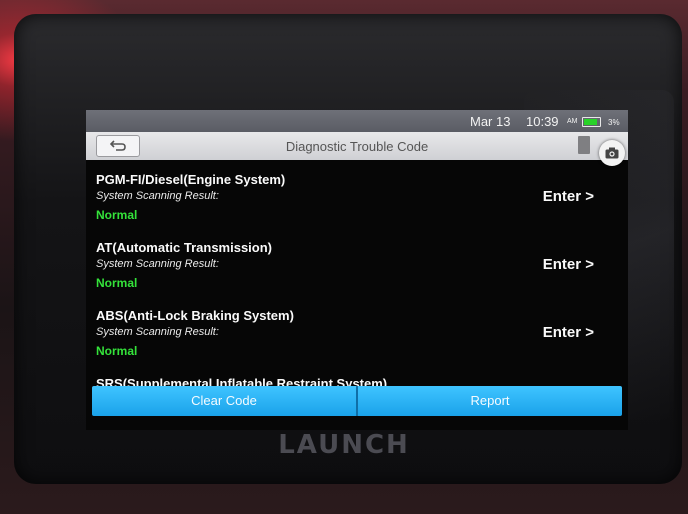  What do you see at coordinates (224, 401) in the screenshot?
I see `clear-code-button: Clear Code` at bounding box center [224, 401].